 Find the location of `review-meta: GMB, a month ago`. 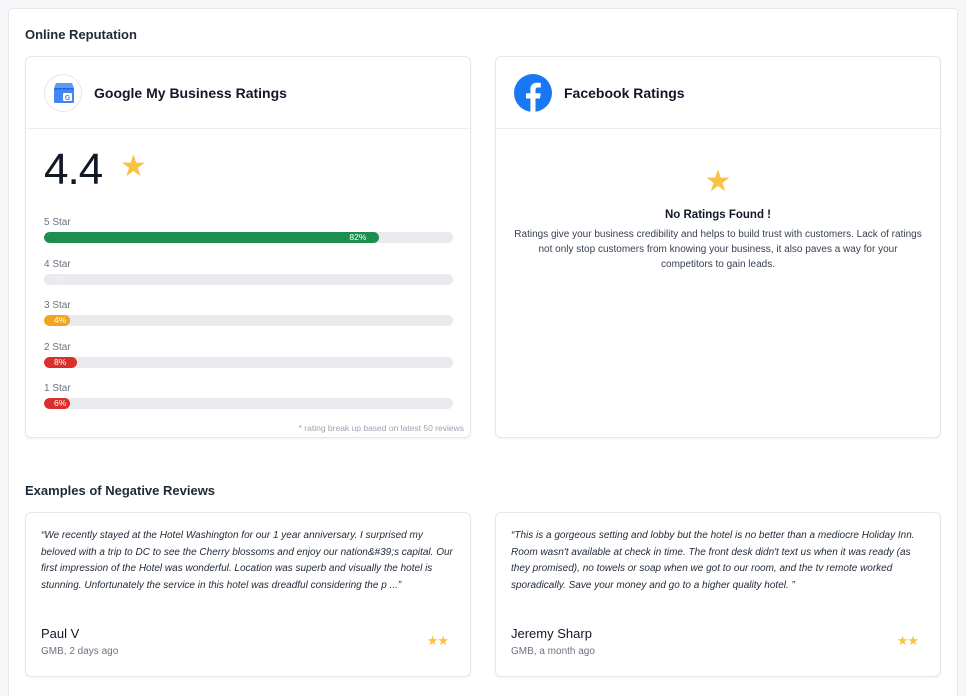

review-meta: GMB, a month ago is located at coordinates (553, 651).